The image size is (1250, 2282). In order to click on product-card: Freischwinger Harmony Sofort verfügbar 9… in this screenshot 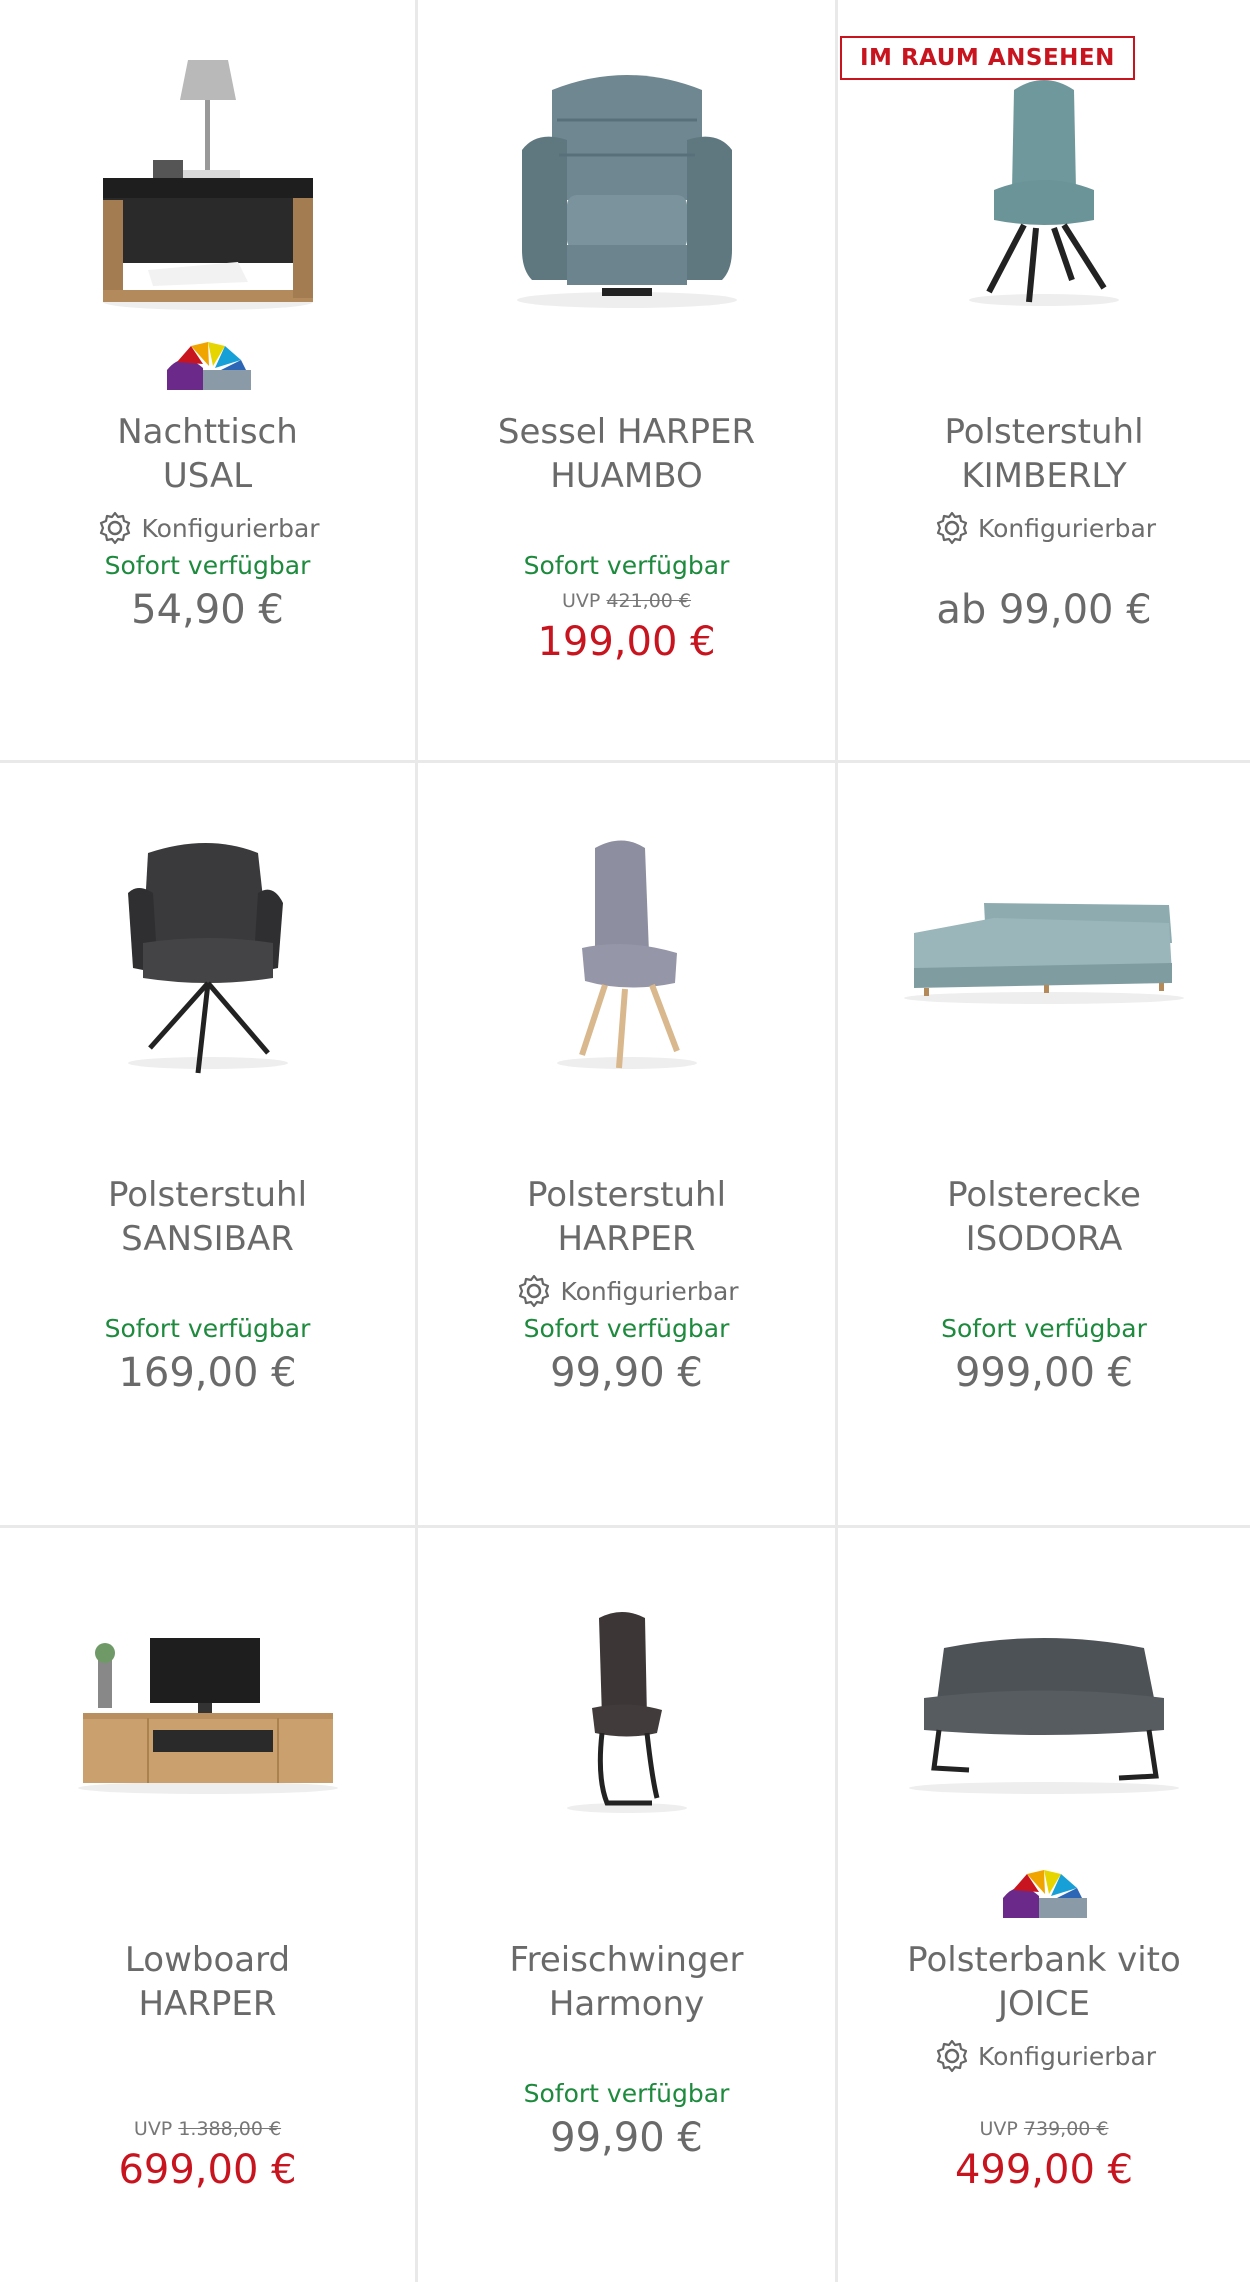, I will do `click(628, 1905)`.